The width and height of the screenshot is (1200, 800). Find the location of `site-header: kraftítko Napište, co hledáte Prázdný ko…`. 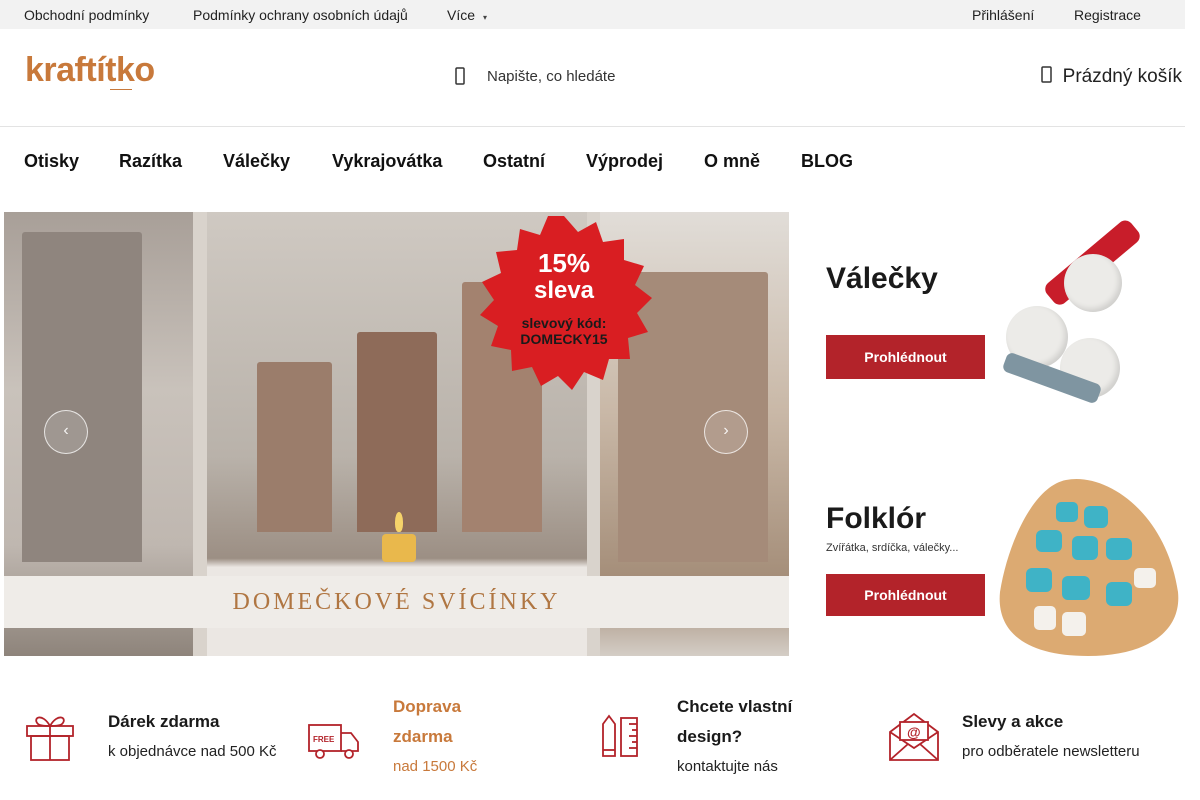

site-header: kraftítko Napište, co hledáte Prázdný ko… is located at coordinates (592, 78).